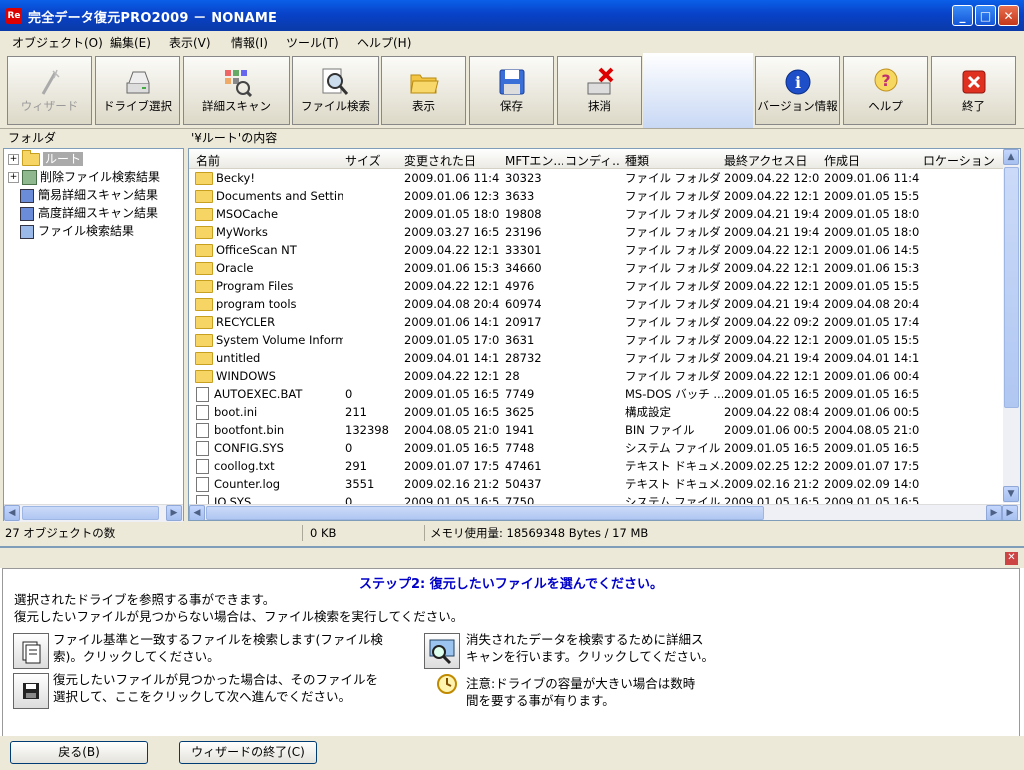 This screenshot has width=1024, height=770. I want to click on minimize-button: _, so click(962, 15).